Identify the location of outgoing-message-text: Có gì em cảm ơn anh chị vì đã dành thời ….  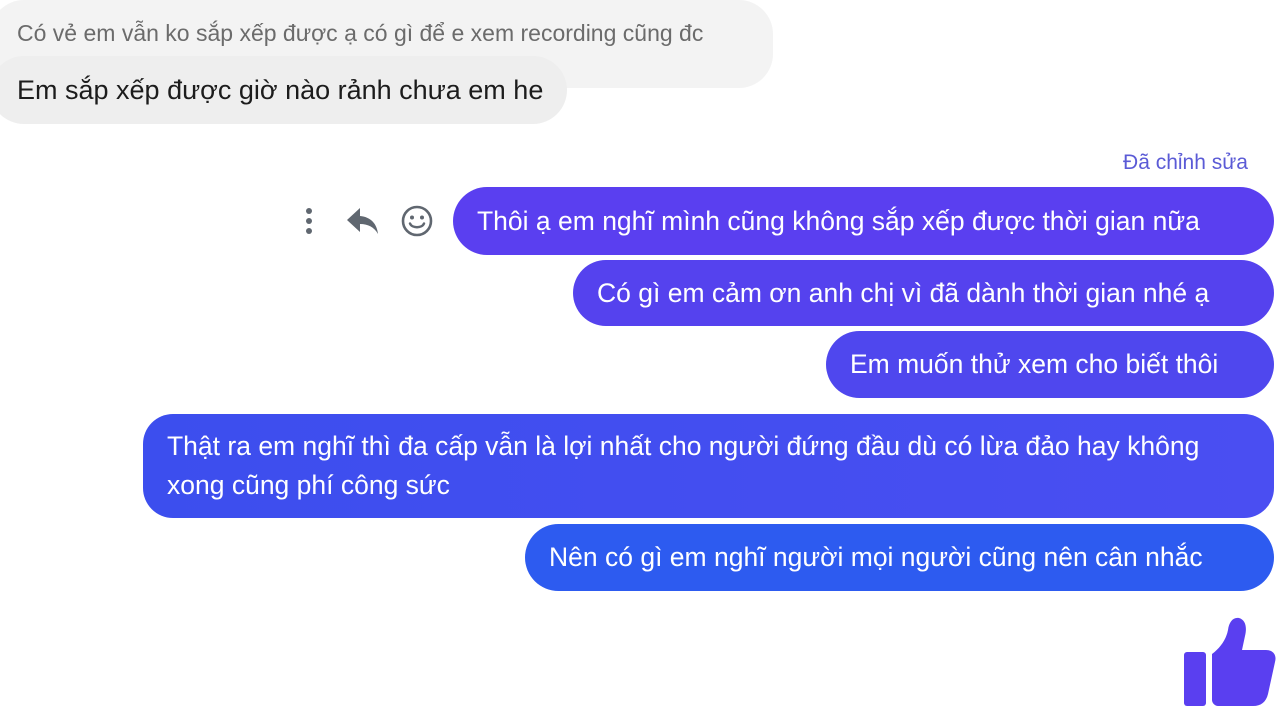
(903, 292).